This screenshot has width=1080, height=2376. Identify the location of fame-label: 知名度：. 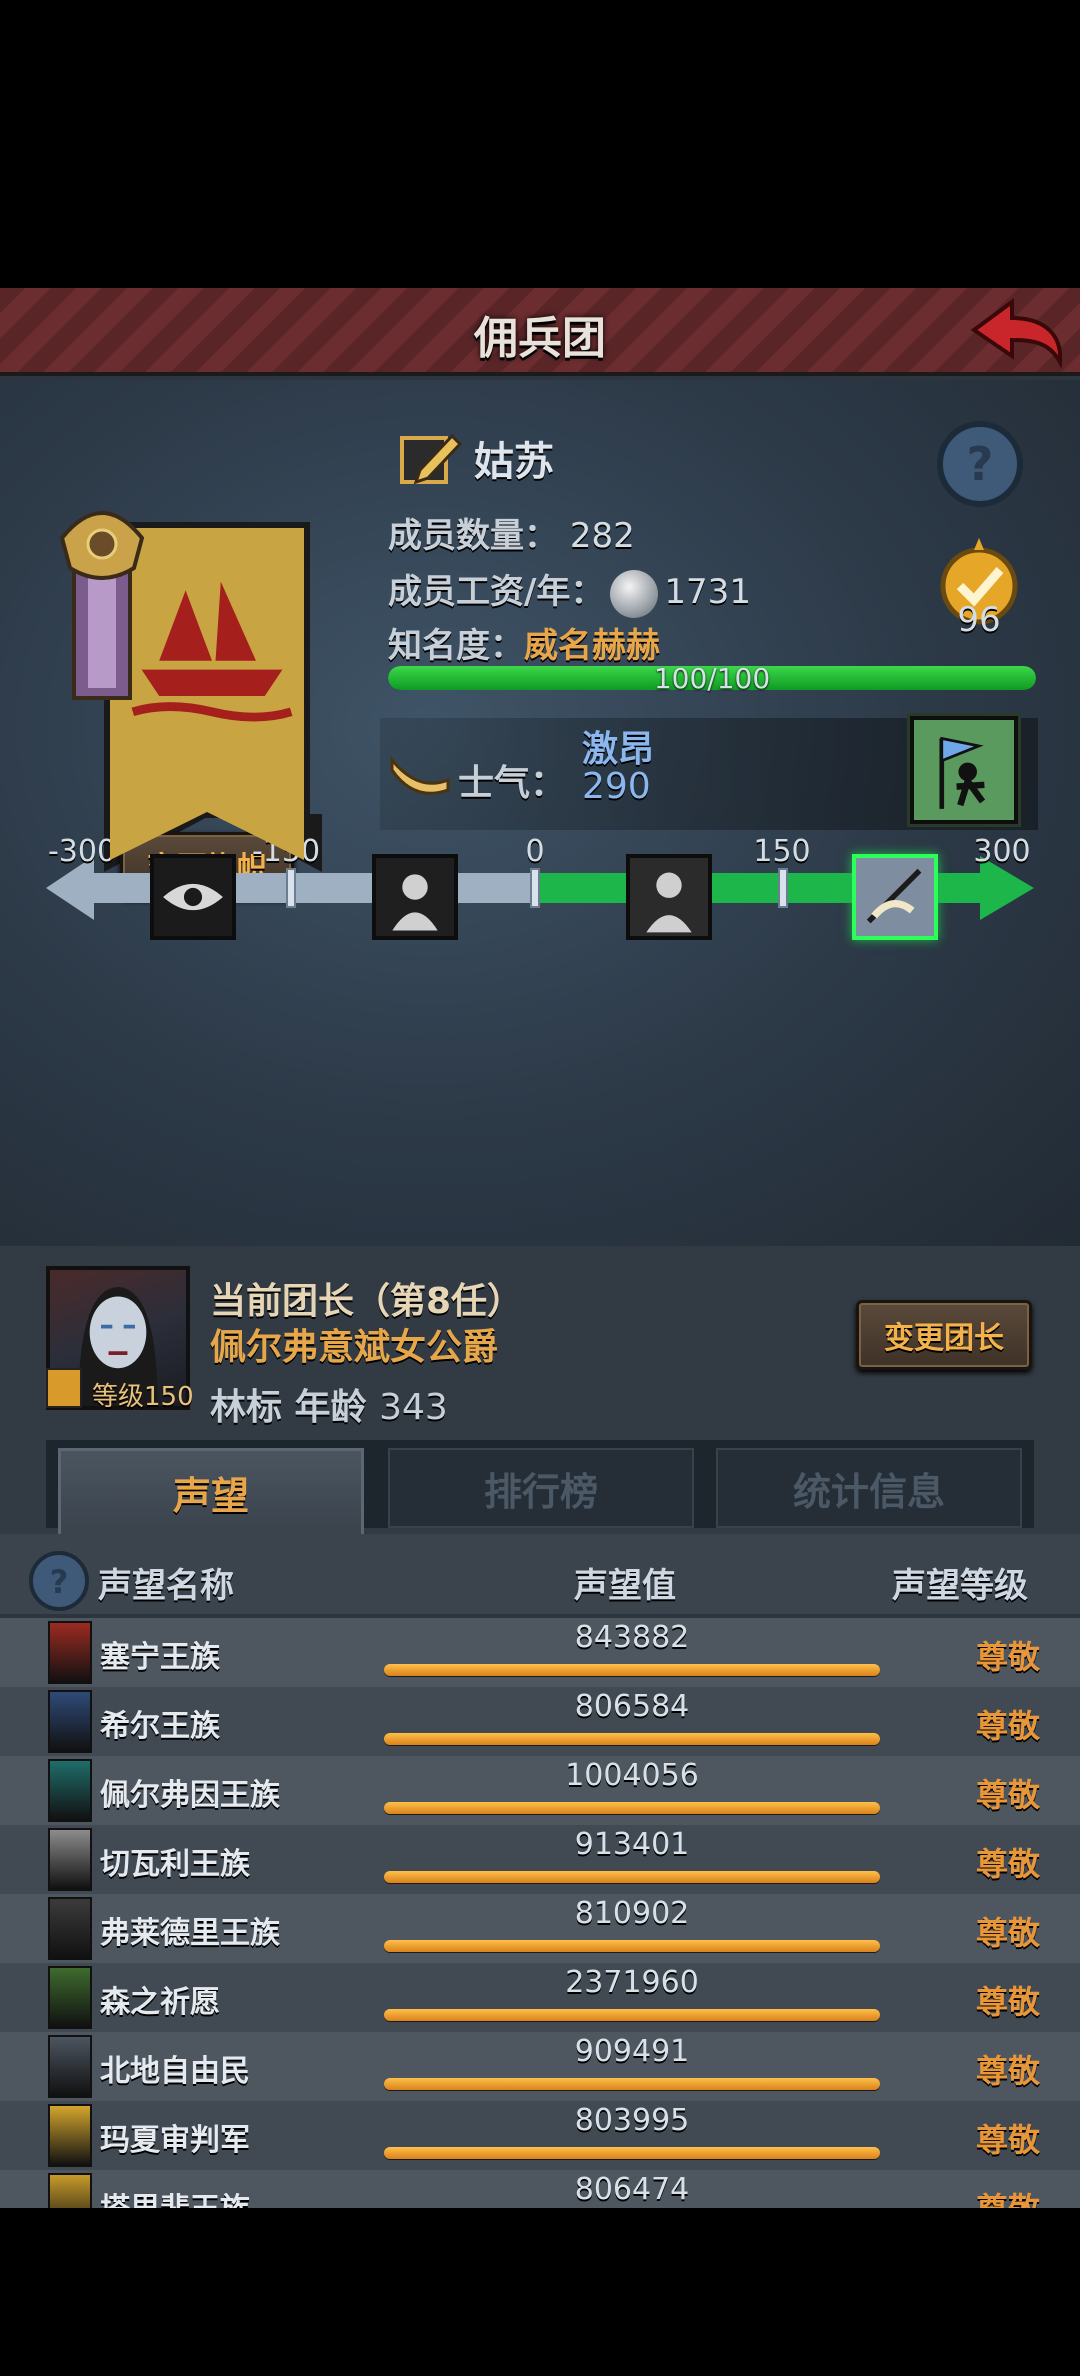
(456, 646).